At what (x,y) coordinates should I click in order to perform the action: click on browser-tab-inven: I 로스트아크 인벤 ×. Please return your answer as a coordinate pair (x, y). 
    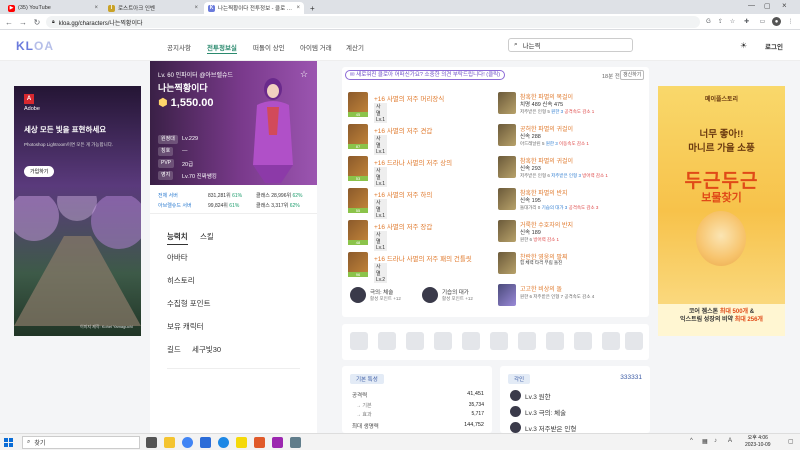
    Looking at the image, I should click on (153, 8).